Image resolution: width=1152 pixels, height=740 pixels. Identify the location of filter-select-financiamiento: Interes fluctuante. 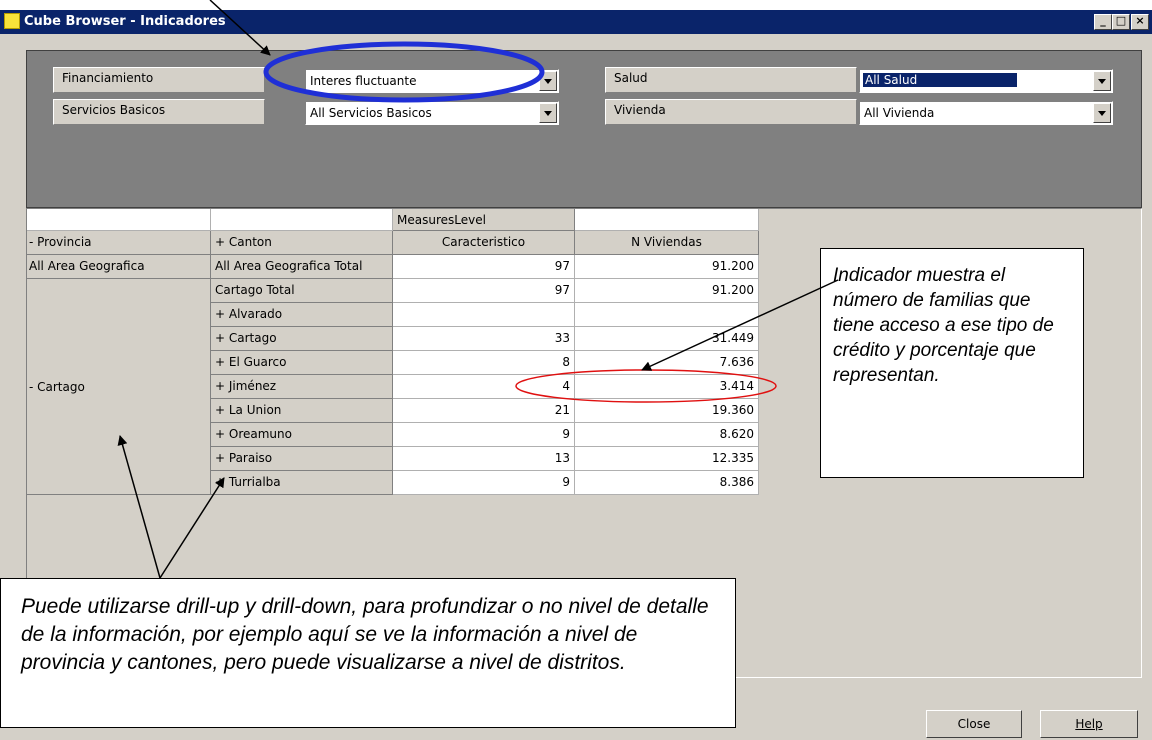
(432, 81).